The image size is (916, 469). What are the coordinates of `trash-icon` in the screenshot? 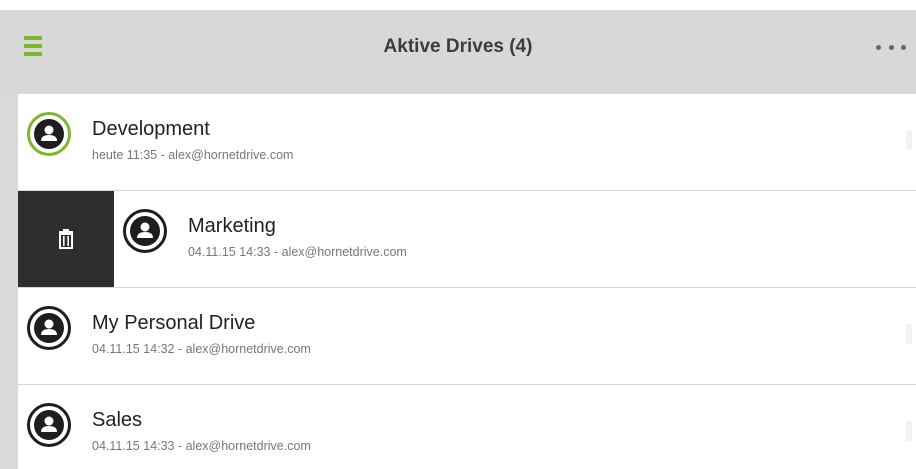 It's located at (66, 239).